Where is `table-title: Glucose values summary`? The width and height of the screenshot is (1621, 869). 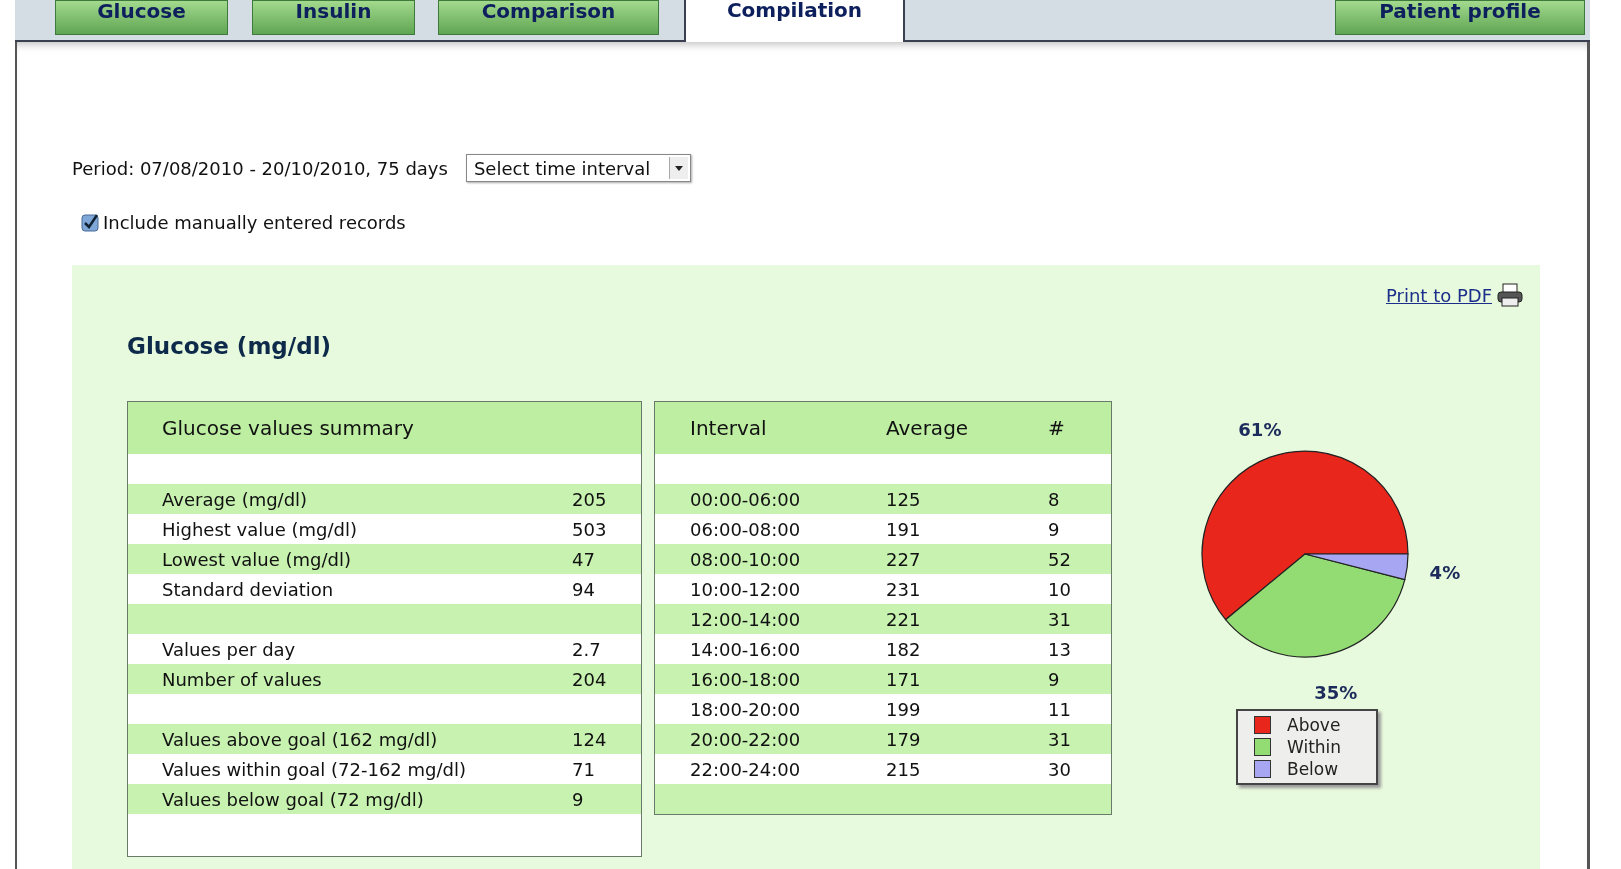 table-title: Glucose values summary is located at coordinates (288, 428).